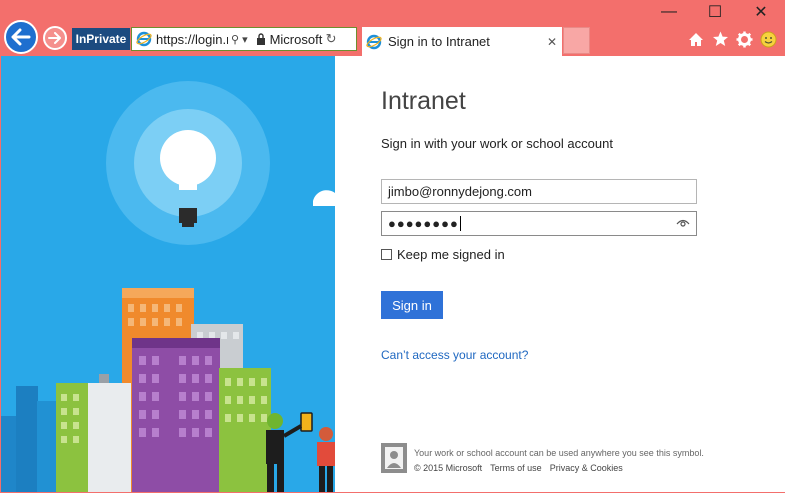 The width and height of the screenshot is (785, 493). I want to click on password-field: ●●●●●●●●, so click(539, 223).